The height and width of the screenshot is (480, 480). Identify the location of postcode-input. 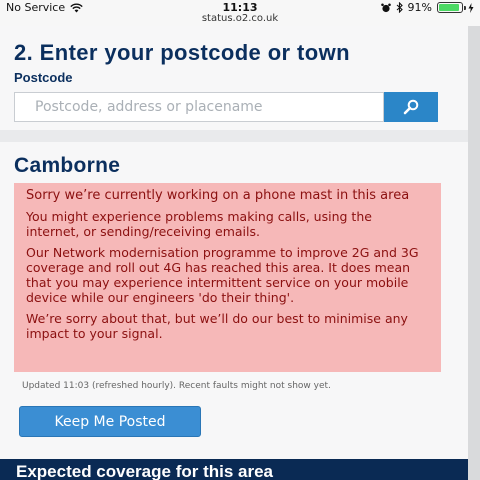
(199, 107).